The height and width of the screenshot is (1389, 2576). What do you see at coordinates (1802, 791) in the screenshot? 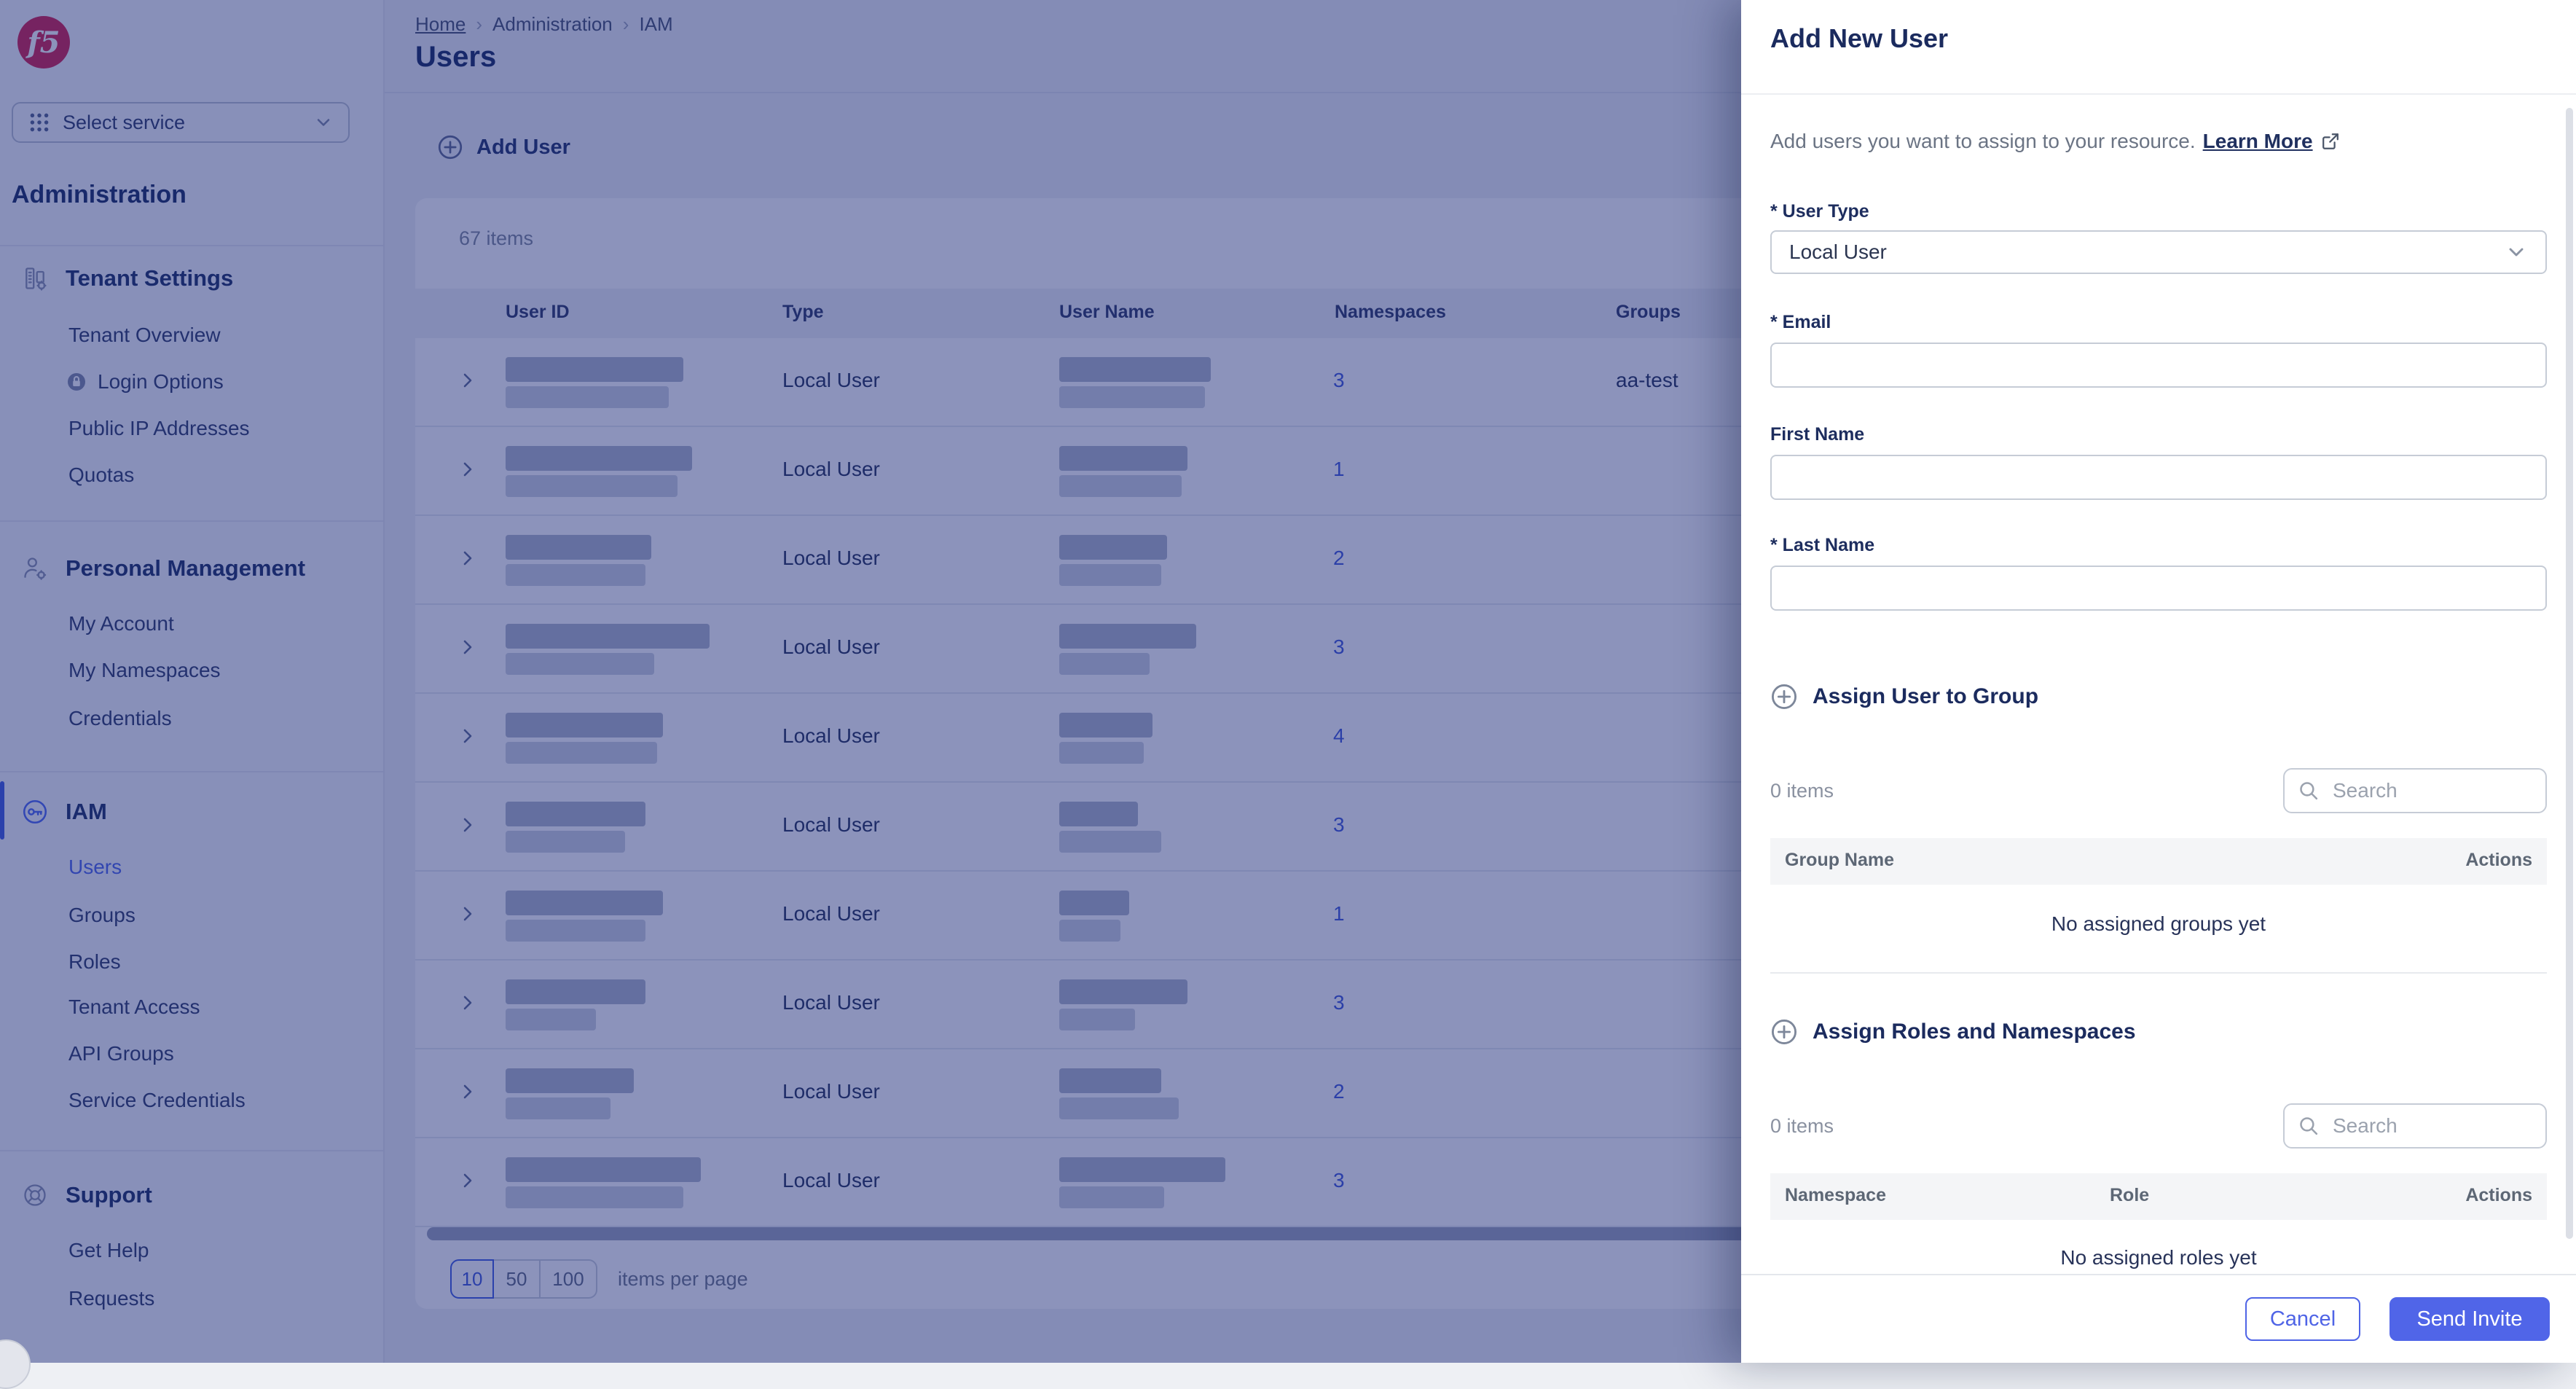
I see `groups-items-count: 0 items` at bounding box center [1802, 791].